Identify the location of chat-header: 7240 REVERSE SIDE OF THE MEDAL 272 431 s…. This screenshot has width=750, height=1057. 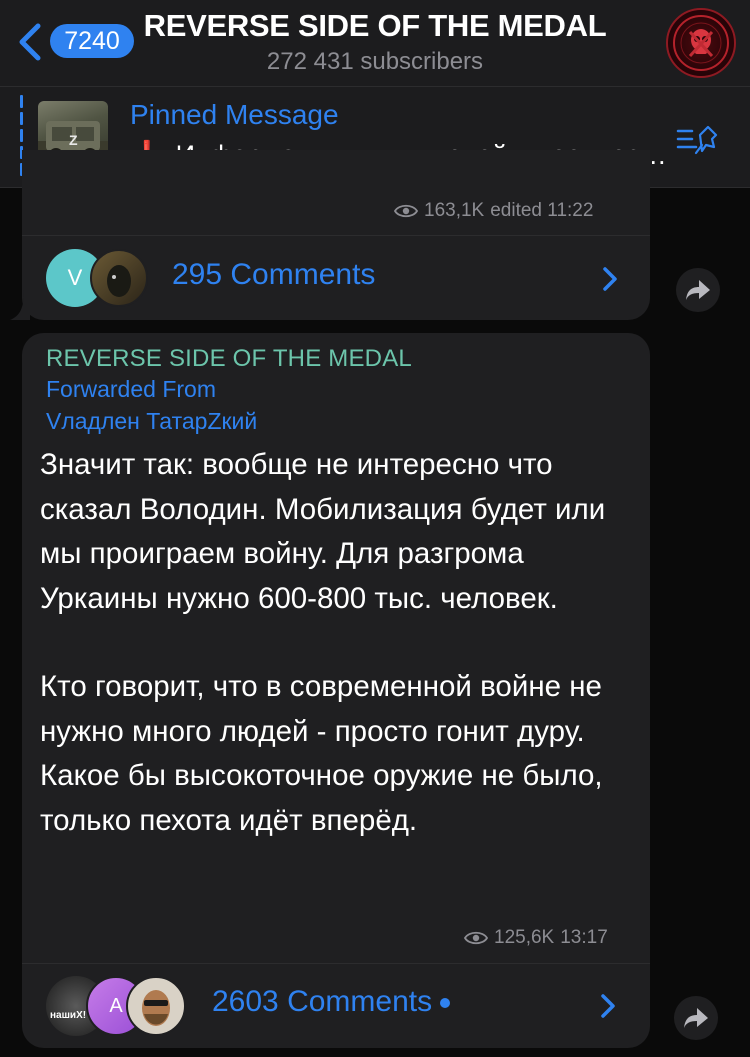
(375, 43).